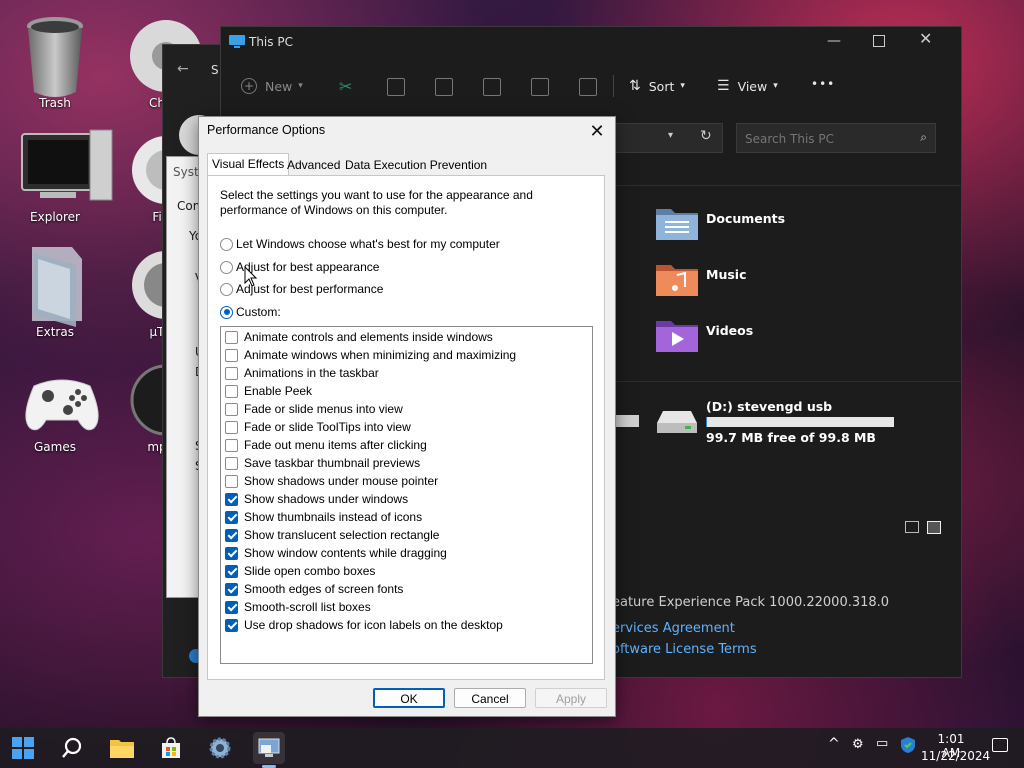 Image resolution: width=1024 pixels, height=768 pixels. Describe the element at coordinates (322, 463) in the screenshot. I see `visual-effect-option: Save taskbar thumbnail previews` at that location.